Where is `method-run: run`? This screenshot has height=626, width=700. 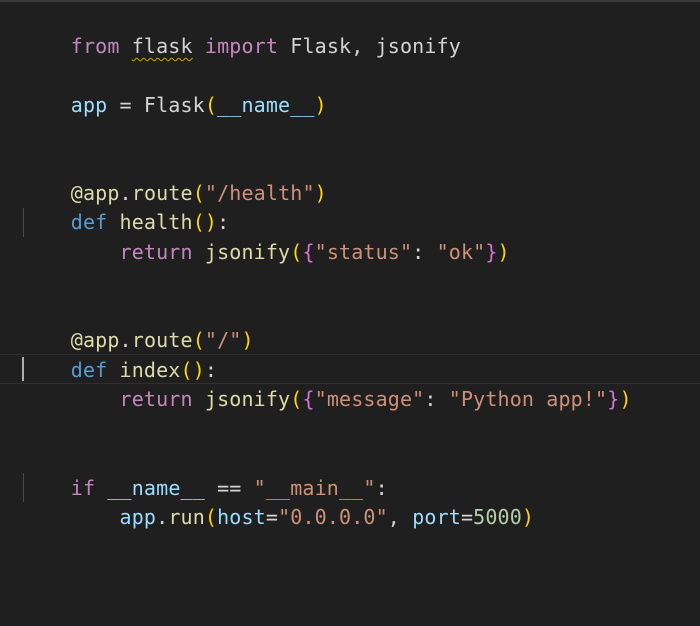
method-run: run is located at coordinates (186, 517).